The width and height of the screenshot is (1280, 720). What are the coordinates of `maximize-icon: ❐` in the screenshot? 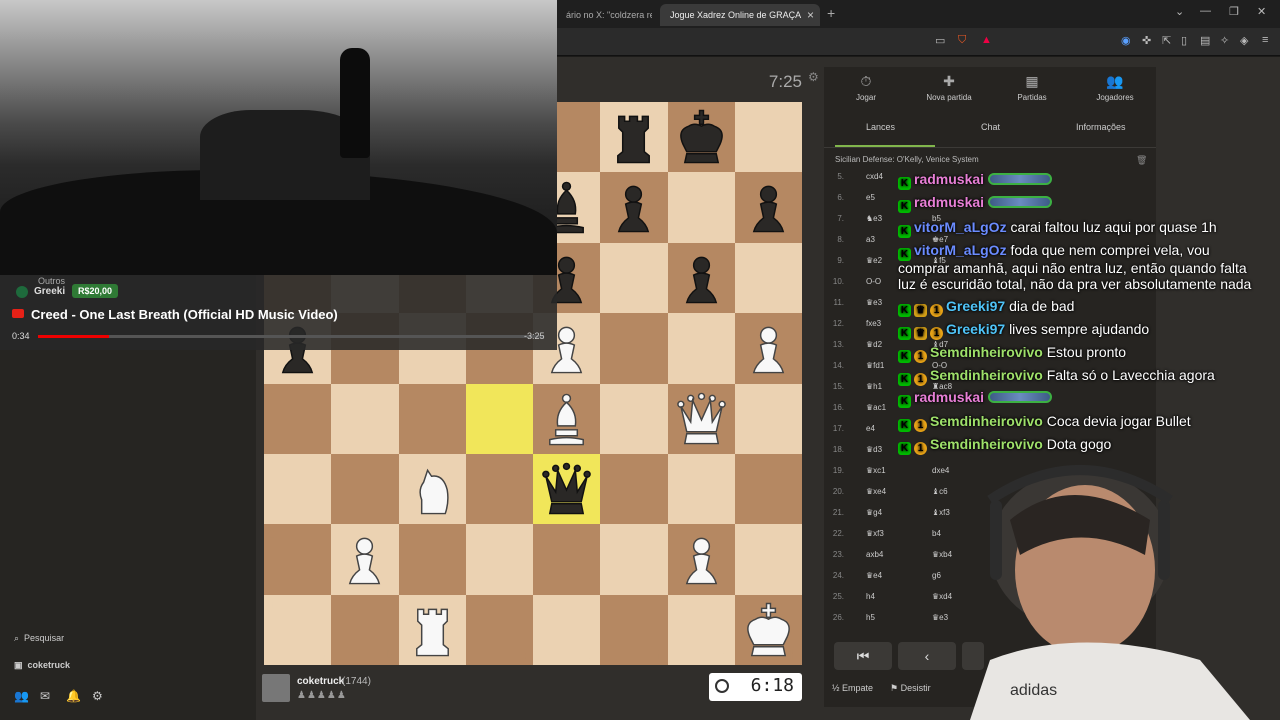 It's located at (1234, 11).